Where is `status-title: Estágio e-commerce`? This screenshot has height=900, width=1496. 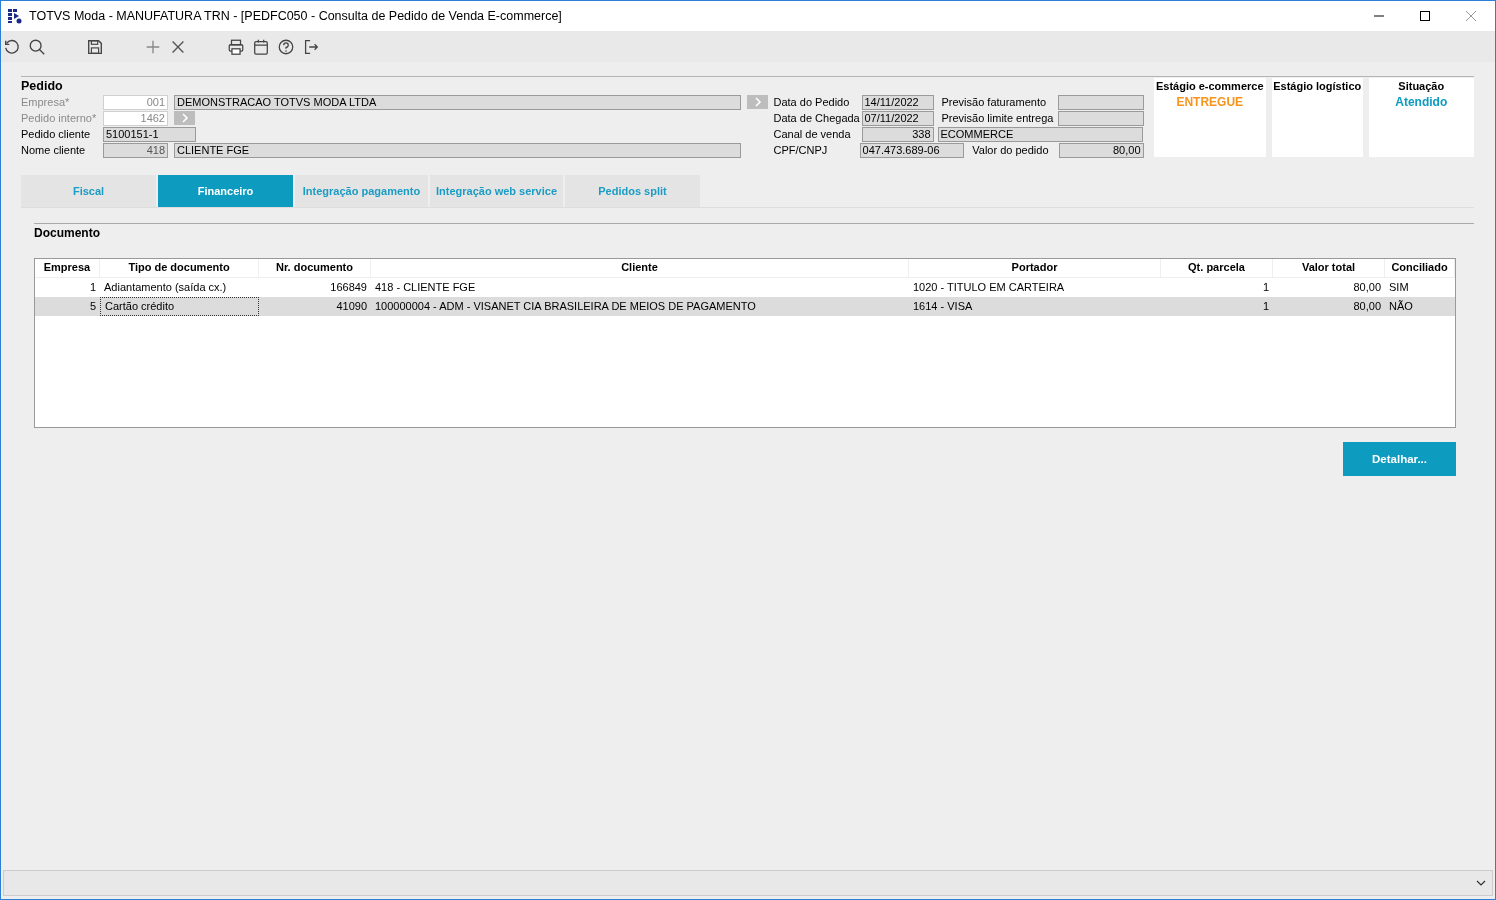 status-title: Estágio e-commerce is located at coordinates (1209, 86).